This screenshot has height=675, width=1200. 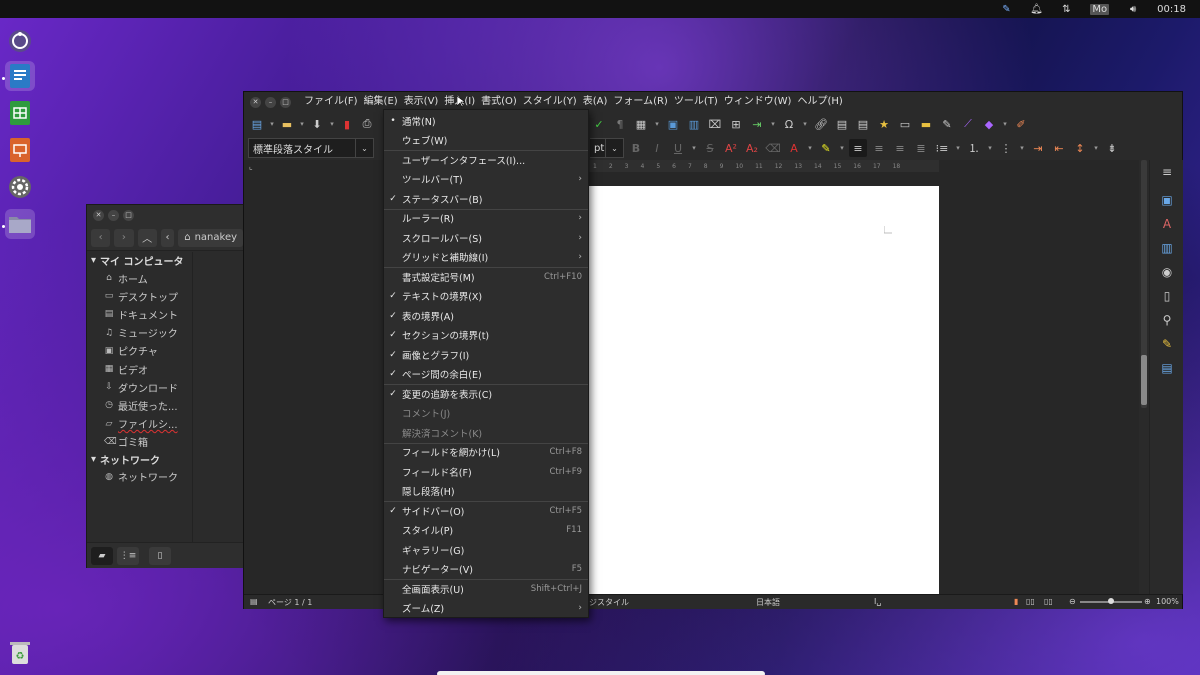 What do you see at coordinates (219, 397) in the screenshot?
I see `fm-content` at bounding box center [219, 397].